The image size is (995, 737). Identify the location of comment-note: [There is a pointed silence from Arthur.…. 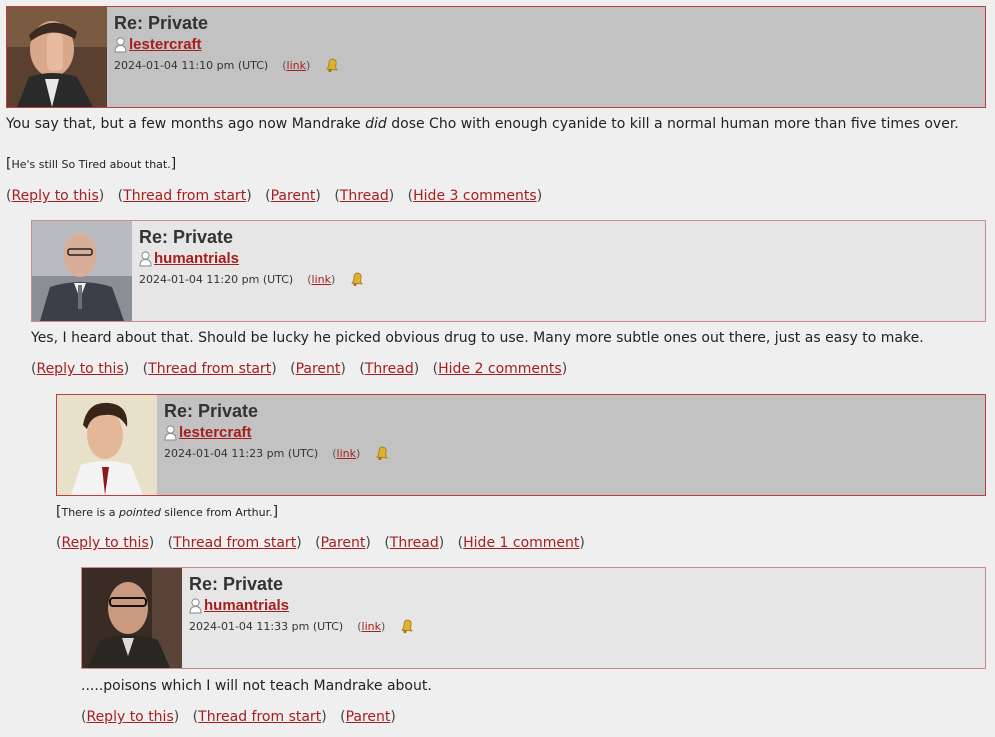
(167, 512).